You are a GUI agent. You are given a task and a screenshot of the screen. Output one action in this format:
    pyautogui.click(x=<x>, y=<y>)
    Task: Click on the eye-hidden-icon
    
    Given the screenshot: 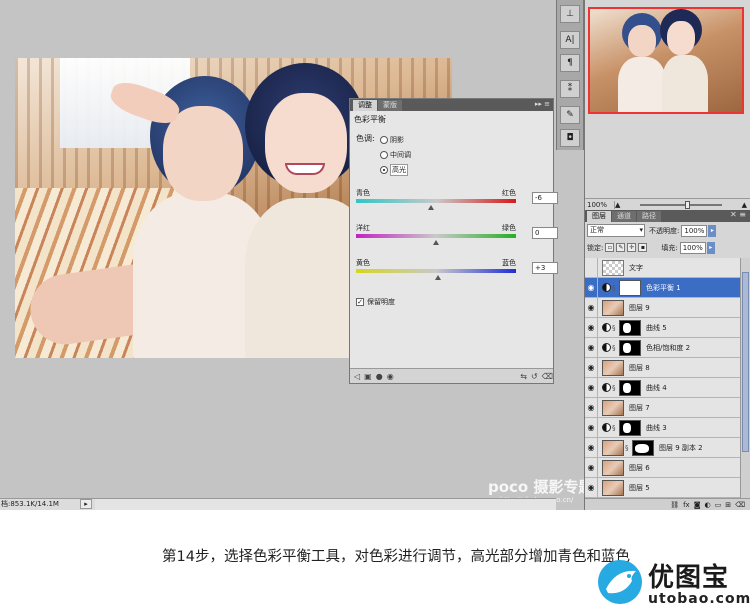 What is the action you would take?
    pyautogui.click(x=591, y=268)
    